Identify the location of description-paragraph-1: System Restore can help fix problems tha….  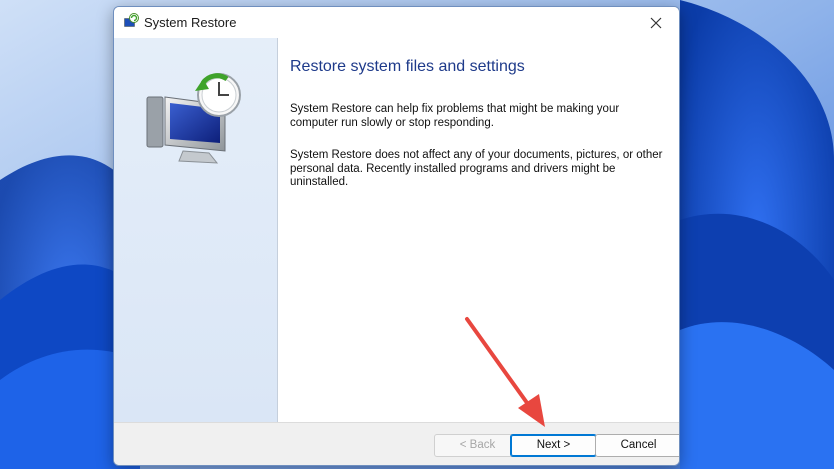
(455, 116).